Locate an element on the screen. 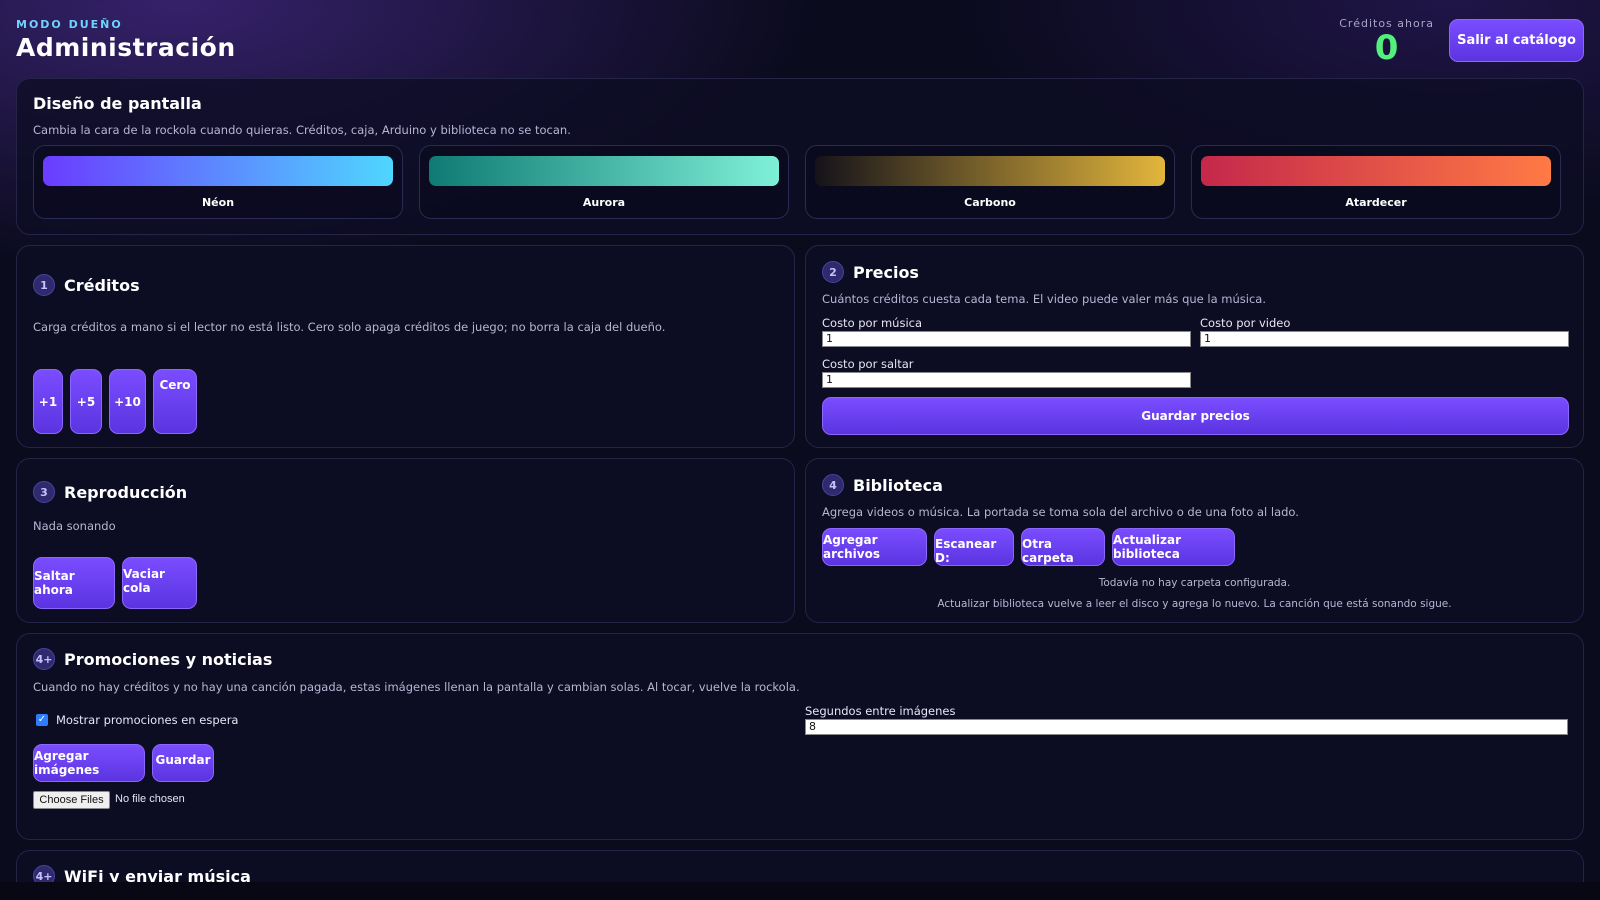  credits-now: Créditos ahora 0 is located at coordinates (1386, 41).